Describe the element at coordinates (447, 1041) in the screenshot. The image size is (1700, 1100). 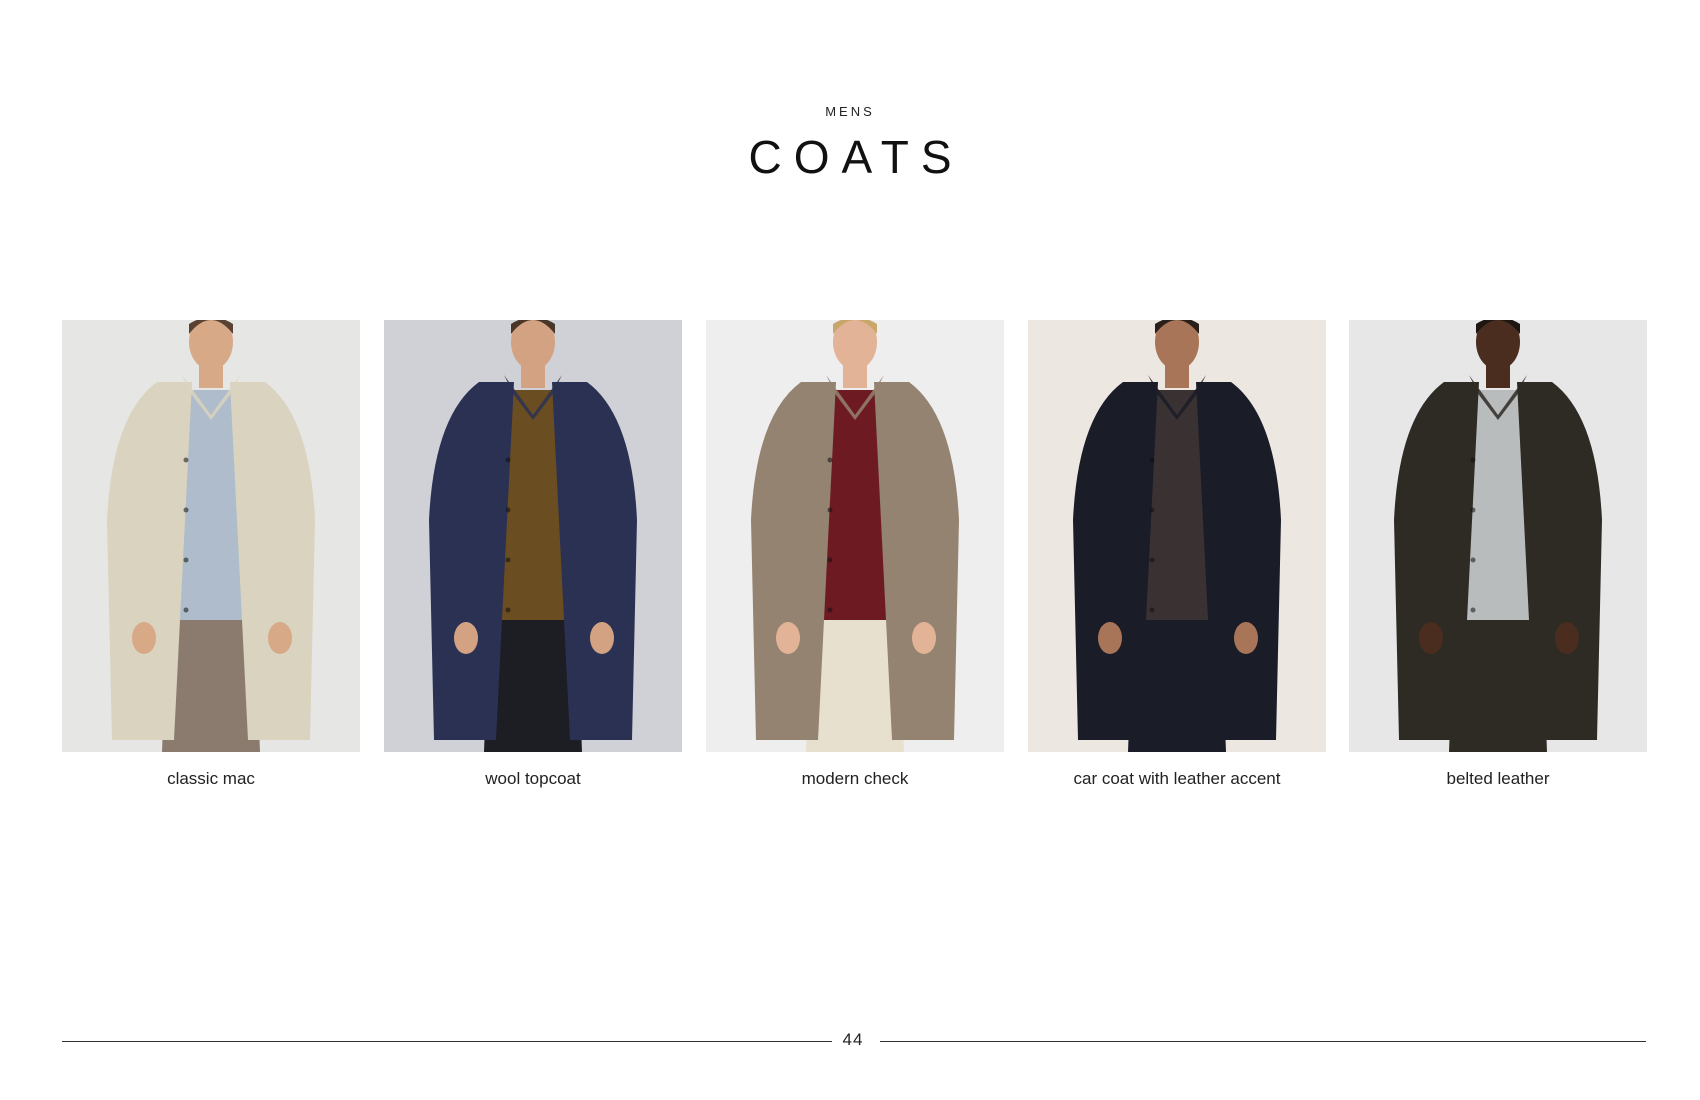
I see `footer-rule-left` at that location.